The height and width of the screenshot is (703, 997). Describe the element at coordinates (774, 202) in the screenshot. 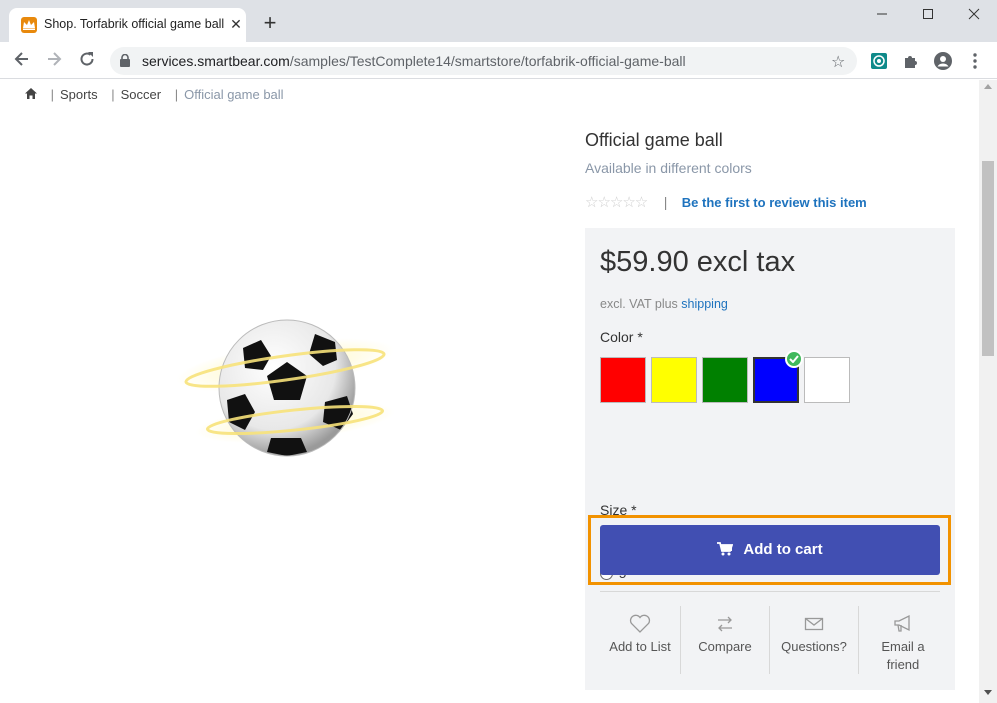

I see `review-link: Be the first to review this item` at that location.